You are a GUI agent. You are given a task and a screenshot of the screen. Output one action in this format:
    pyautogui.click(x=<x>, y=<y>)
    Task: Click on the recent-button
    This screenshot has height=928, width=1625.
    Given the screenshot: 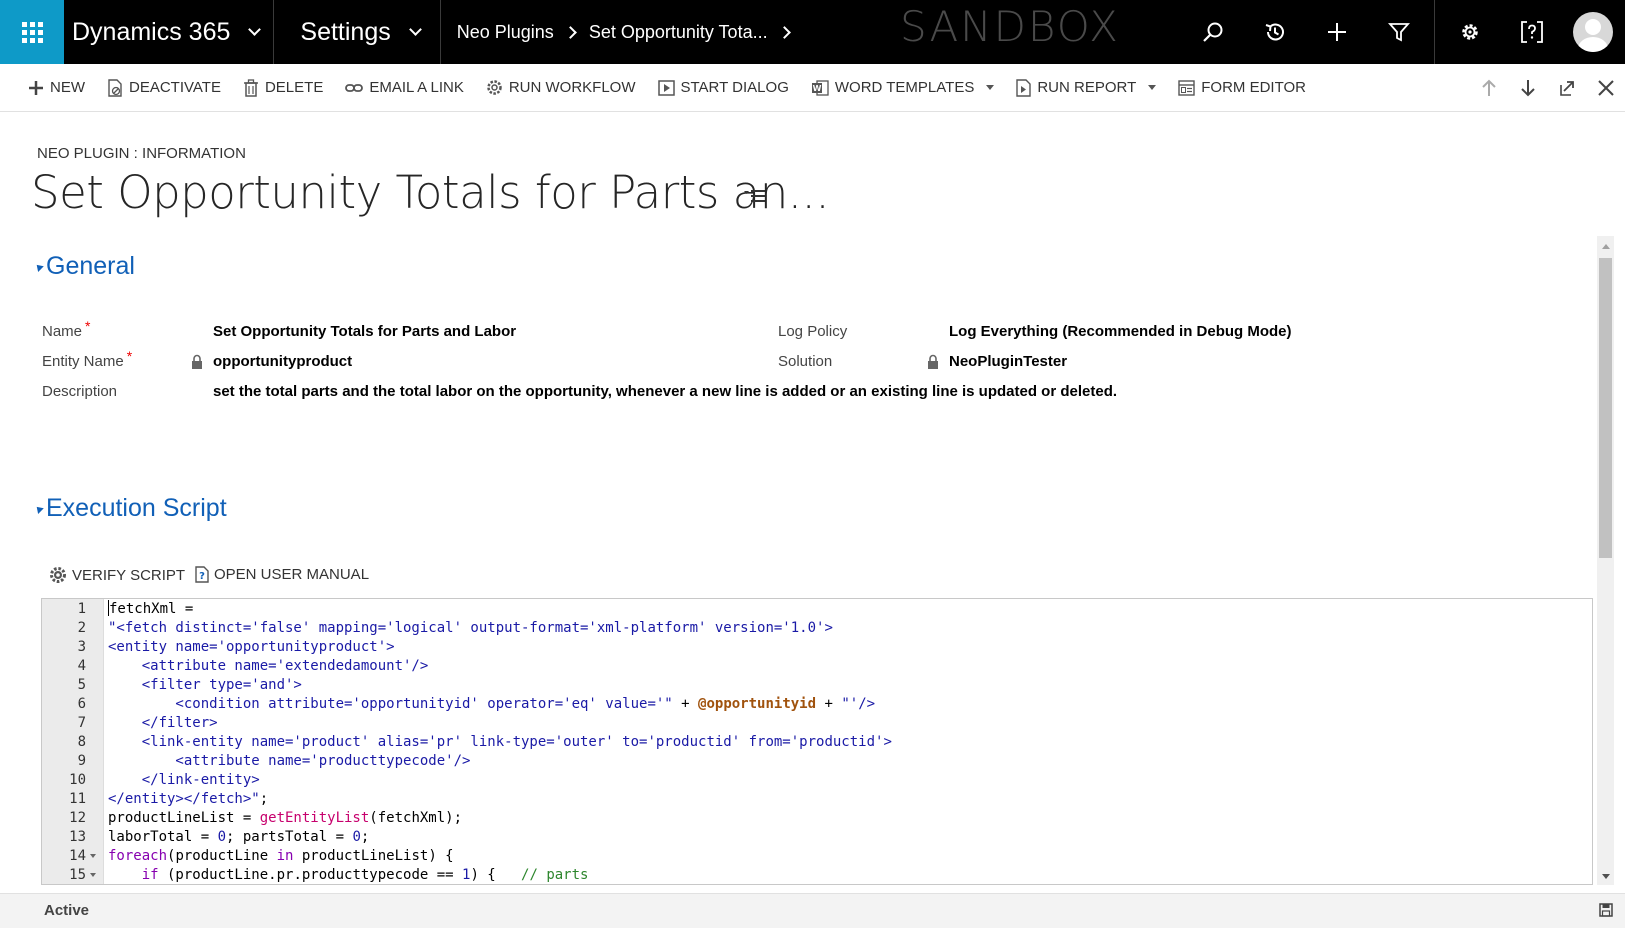 What is the action you would take?
    pyautogui.click(x=1275, y=32)
    